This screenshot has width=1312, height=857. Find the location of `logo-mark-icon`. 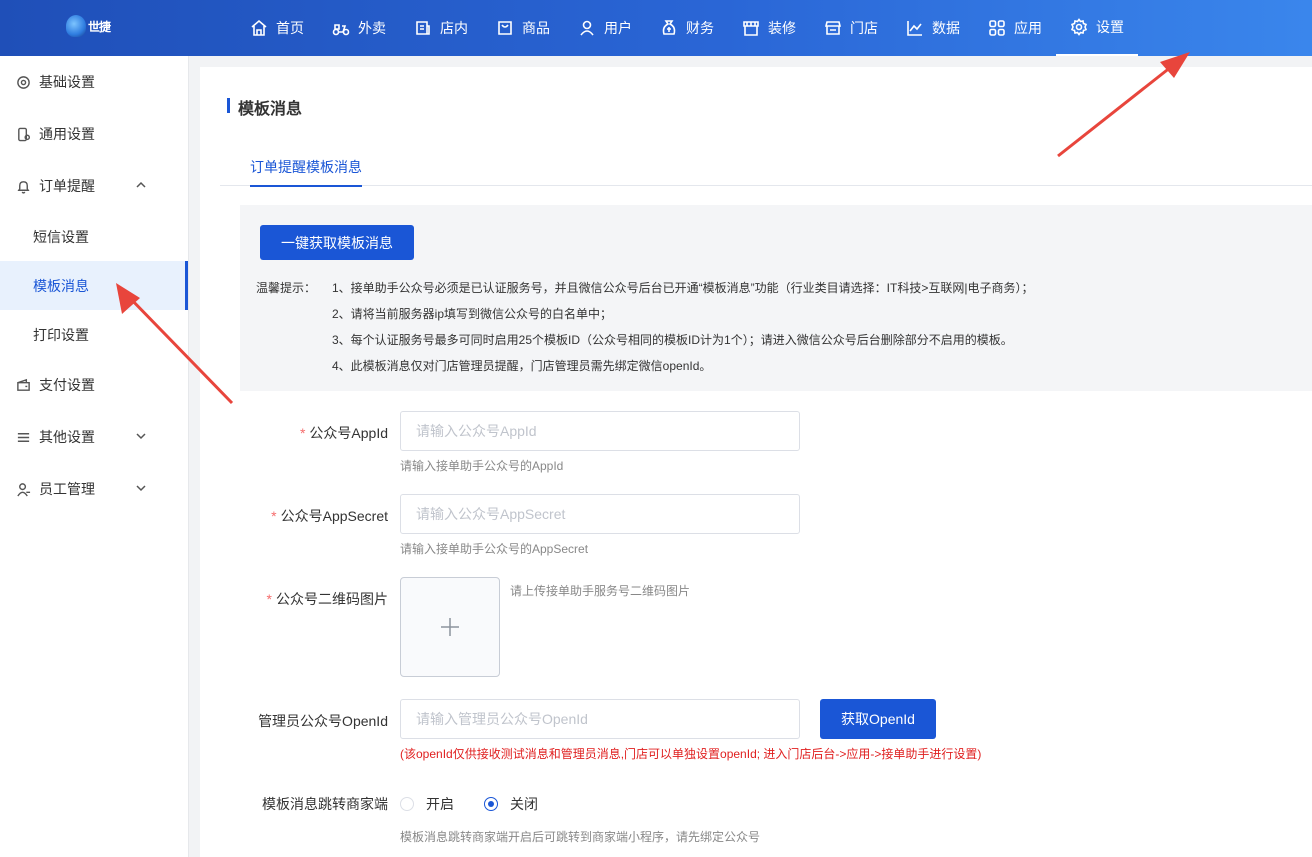

logo-mark-icon is located at coordinates (76, 26).